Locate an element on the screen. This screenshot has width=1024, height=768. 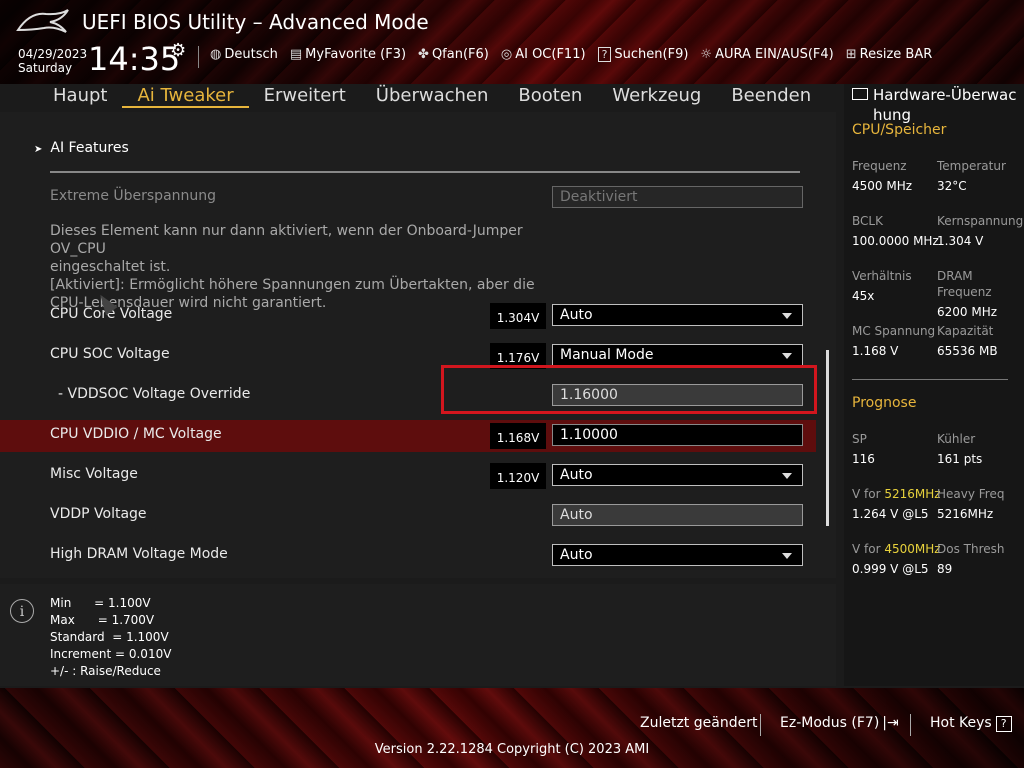
search-question-icon: ? is located at coordinates (604, 54).